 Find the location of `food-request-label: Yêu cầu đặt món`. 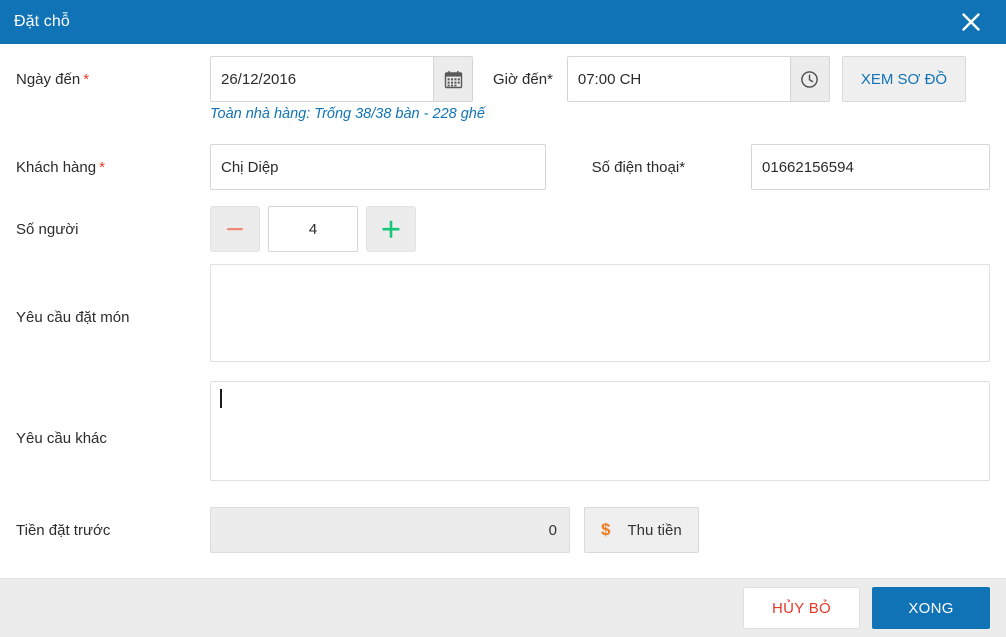

food-request-label: Yêu cầu đặt món is located at coordinates (73, 317).